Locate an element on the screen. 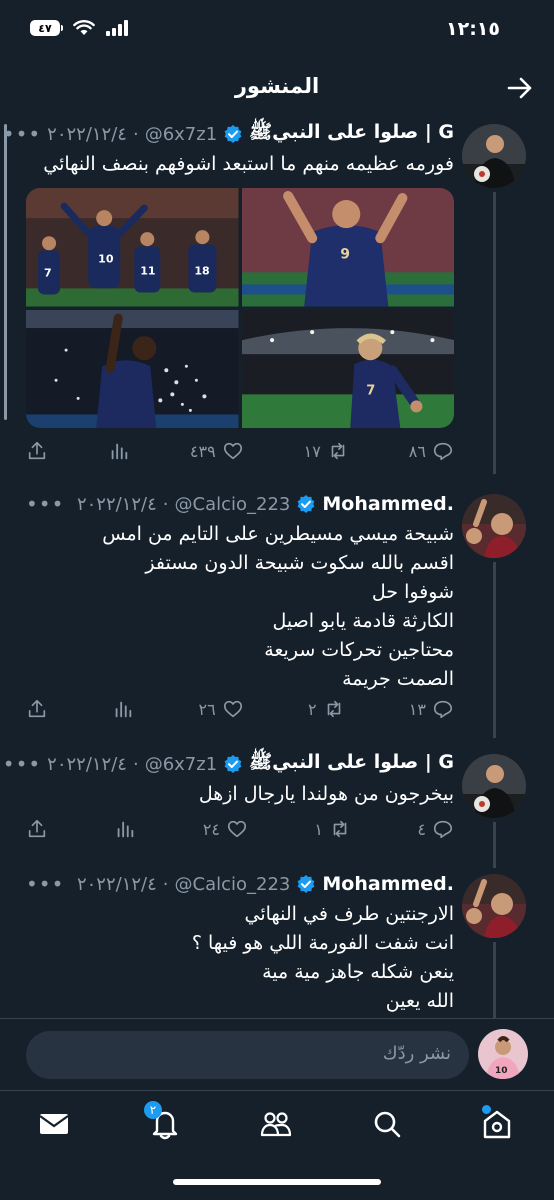  tweet-actions: ٨٦ ١٧ ٤٣٩ is located at coordinates (240, 451).